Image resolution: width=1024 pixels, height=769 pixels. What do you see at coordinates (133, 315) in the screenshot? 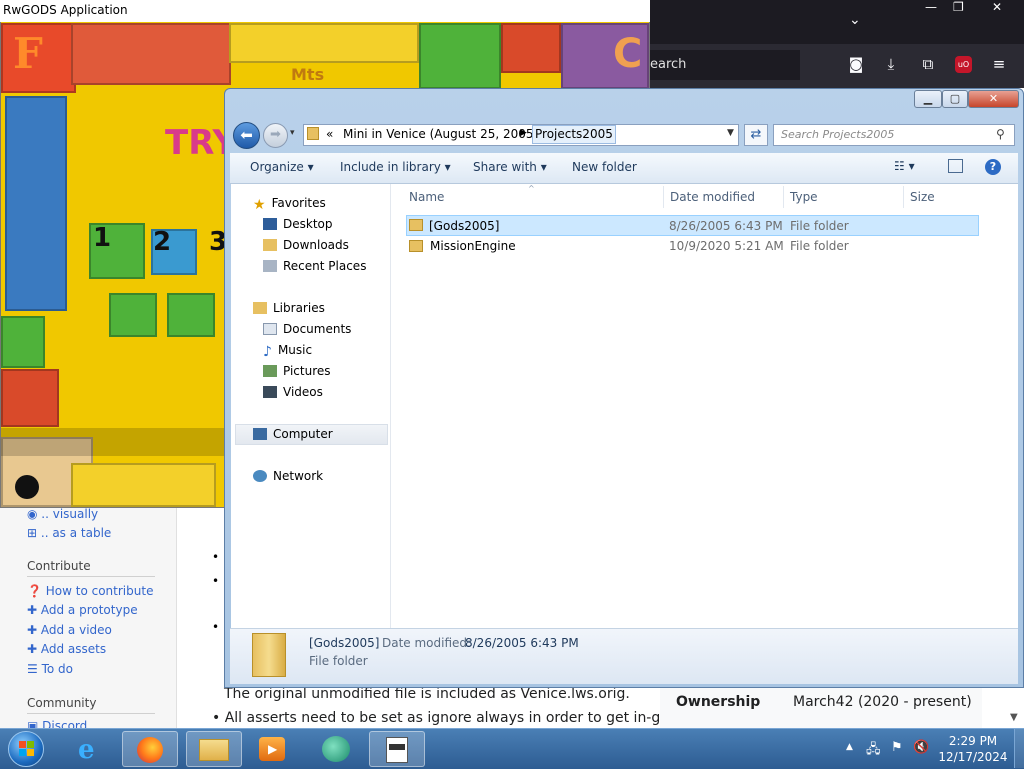
I see `bonus-1-tile` at bounding box center [133, 315].